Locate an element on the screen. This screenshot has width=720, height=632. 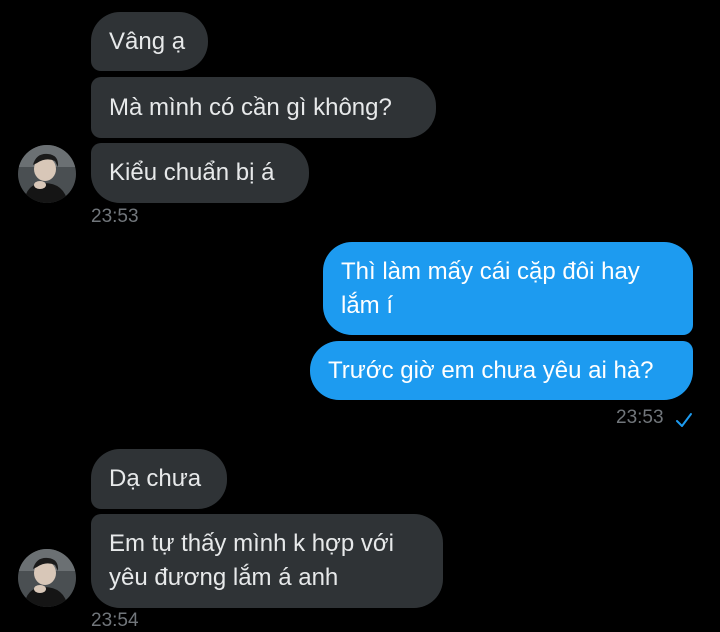
message-bubble-incoming: Mà mình có cần gì không? is located at coordinates (263, 107).